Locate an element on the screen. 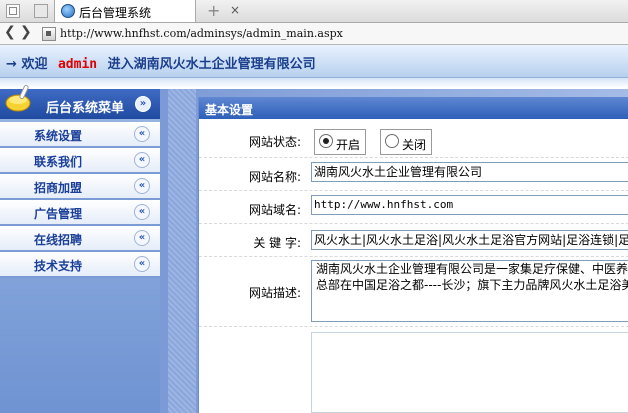 Image resolution: width=628 pixels, height=413 pixels. page-icon is located at coordinates (49, 34).